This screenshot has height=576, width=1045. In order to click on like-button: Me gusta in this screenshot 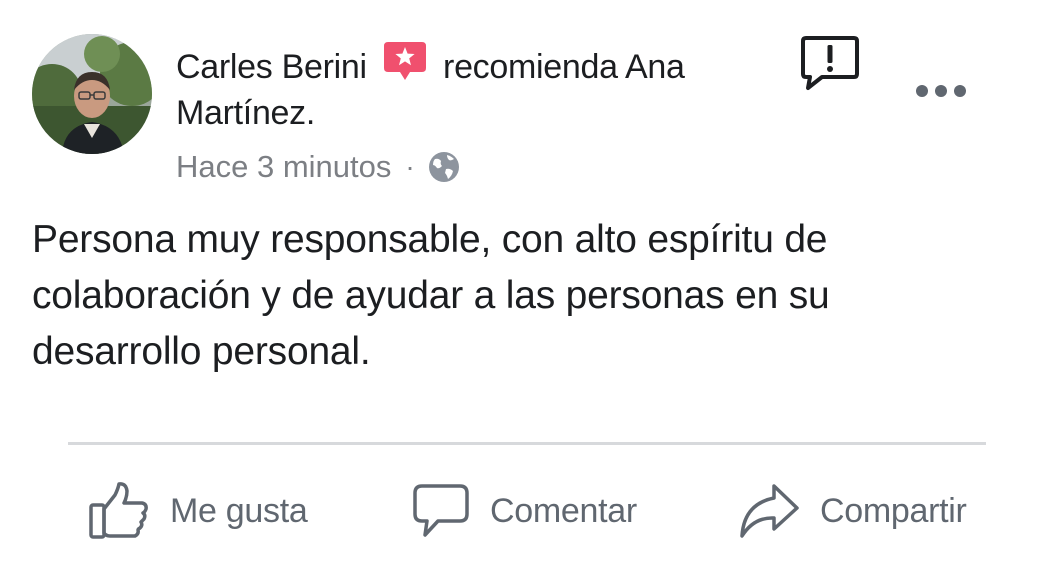, I will do `click(198, 511)`.